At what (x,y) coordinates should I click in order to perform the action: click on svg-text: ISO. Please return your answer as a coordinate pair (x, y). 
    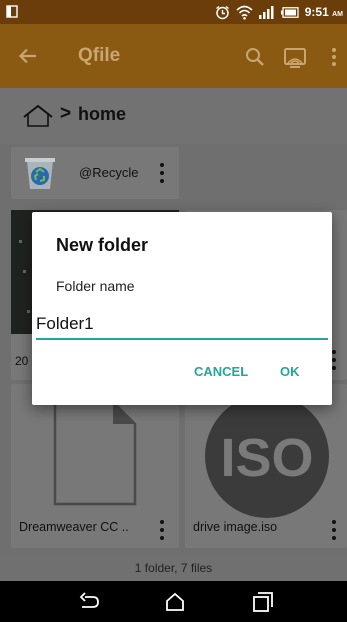
    Looking at the image, I should click on (266, 458).